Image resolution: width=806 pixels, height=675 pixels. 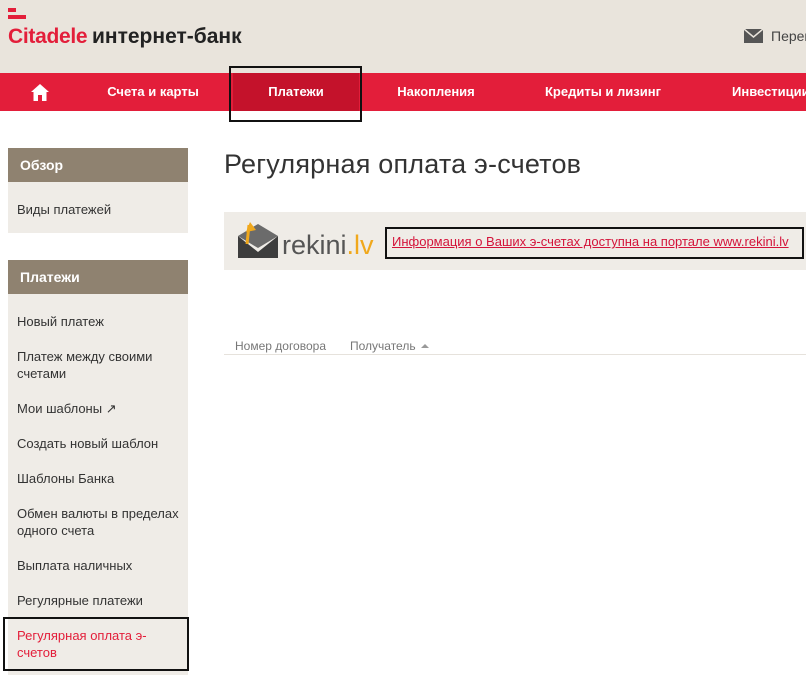 I want to click on sidebar-overview: Обзор Виды платежей, so click(x=98, y=190).